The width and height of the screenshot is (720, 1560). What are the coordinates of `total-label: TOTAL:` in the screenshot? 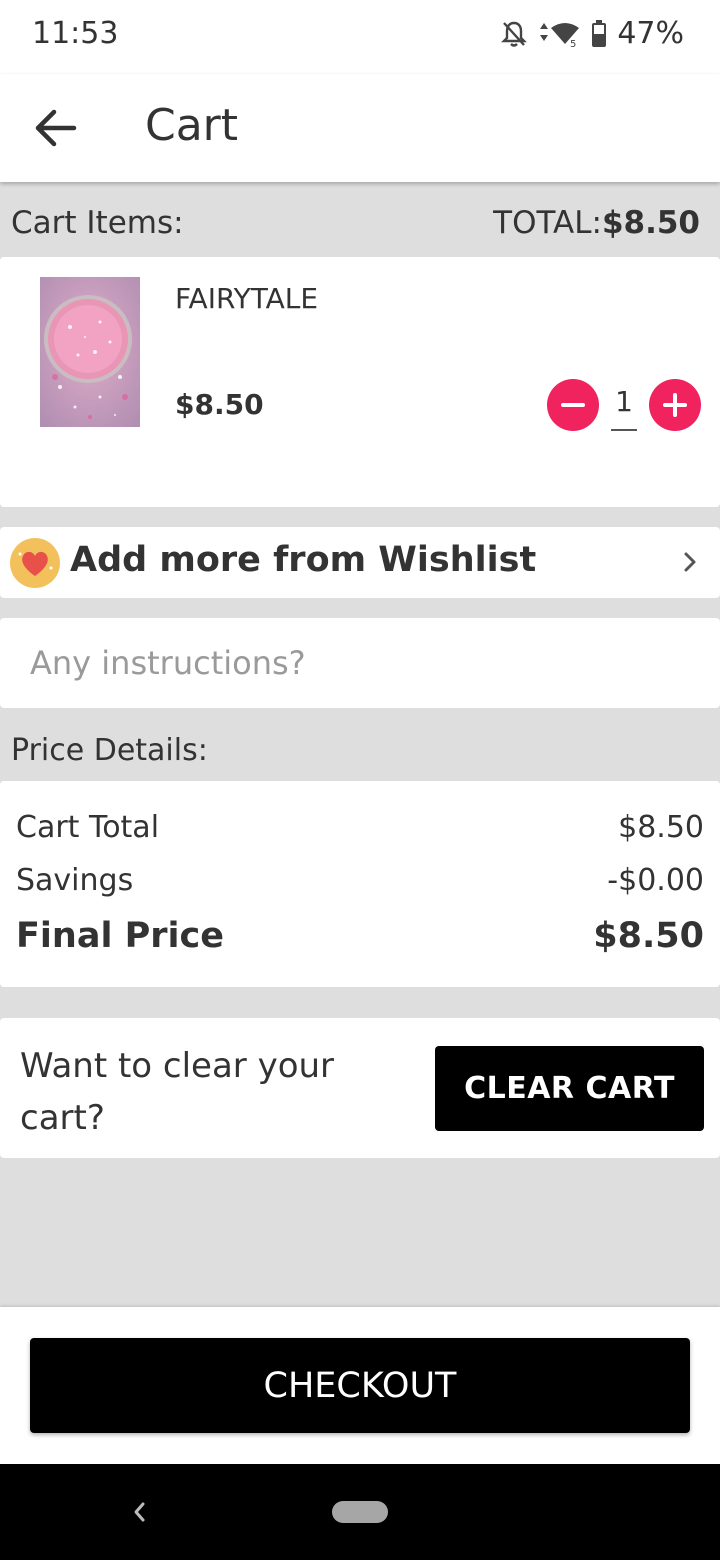 It's located at (547, 223).